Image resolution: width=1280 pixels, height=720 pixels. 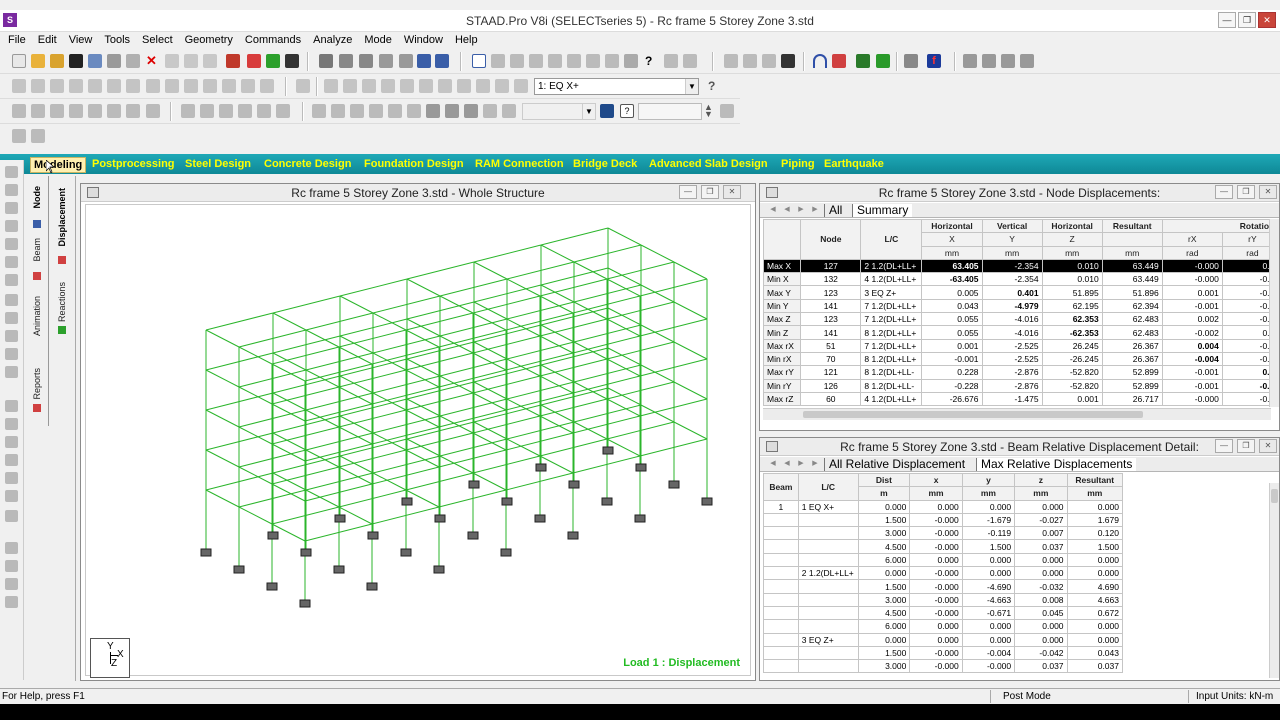 What do you see at coordinates (11, 318) in the screenshot?
I see `edit-cursor-icon` at bounding box center [11, 318].